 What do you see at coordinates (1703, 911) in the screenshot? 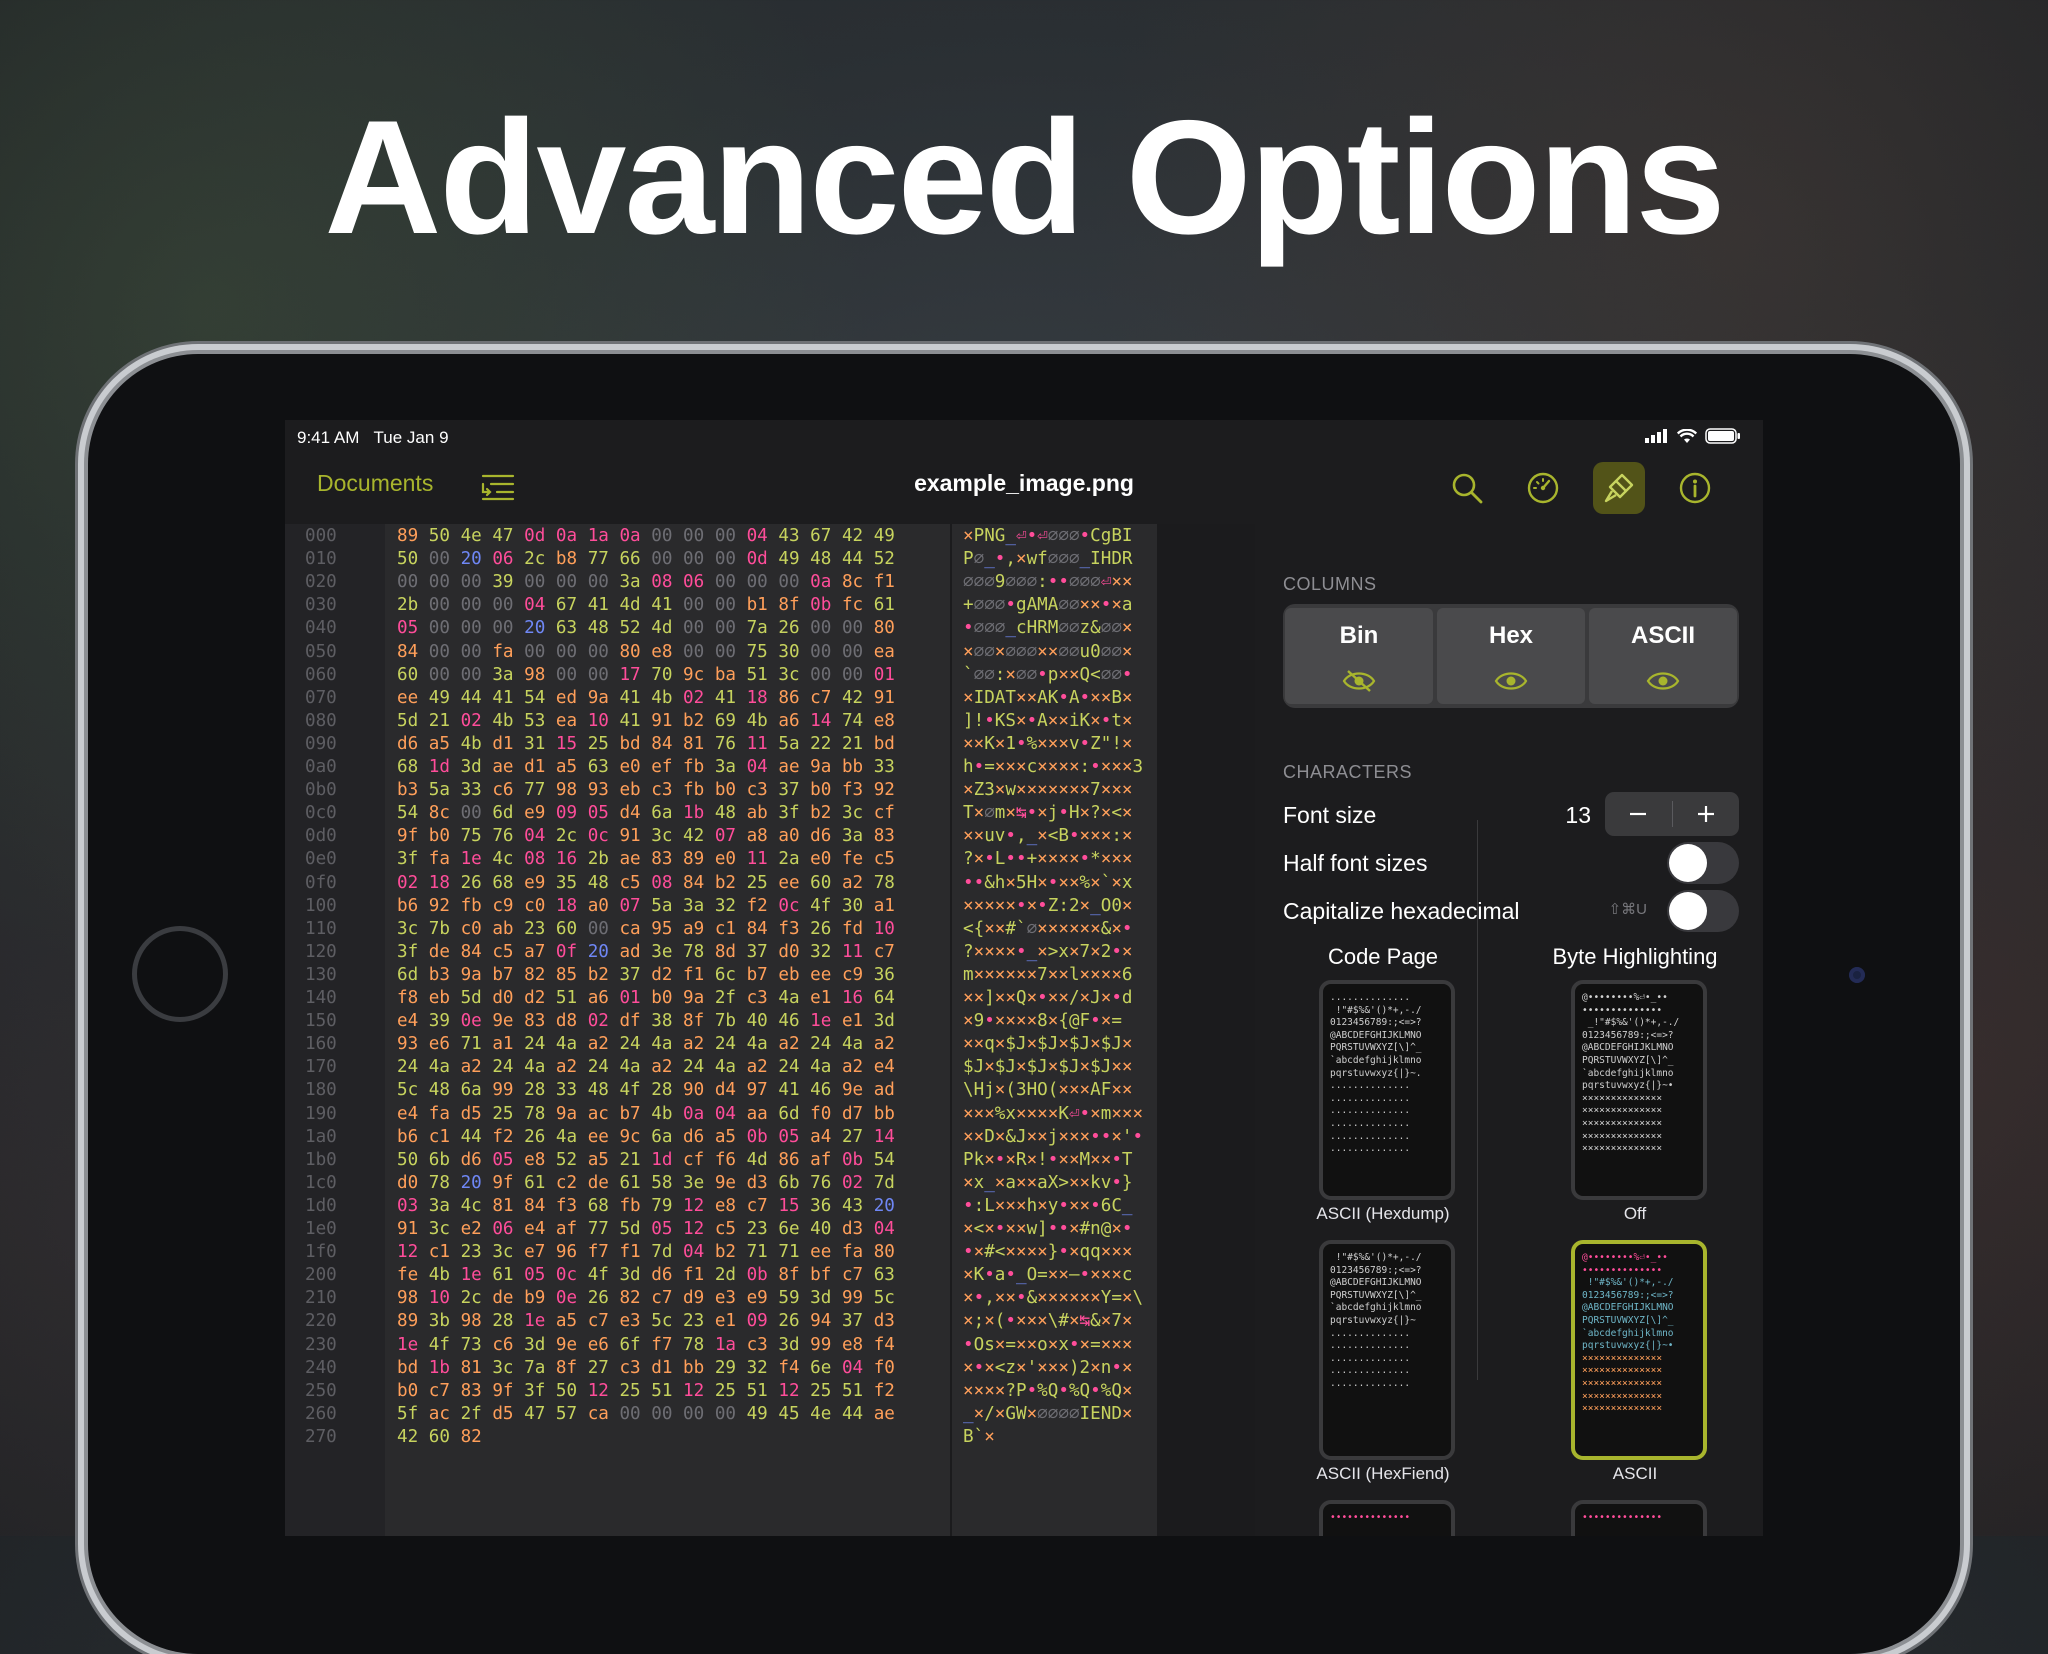
I see `capitalize-toggle` at bounding box center [1703, 911].